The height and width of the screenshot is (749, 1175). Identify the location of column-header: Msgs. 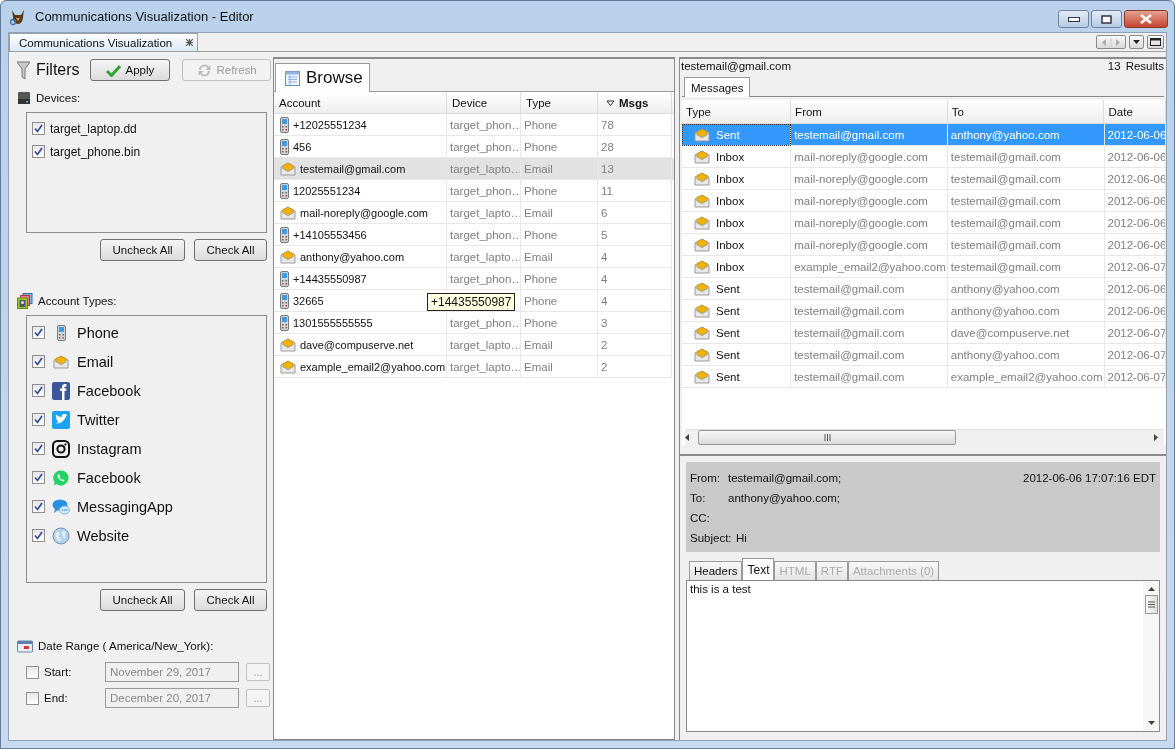
(635, 102).